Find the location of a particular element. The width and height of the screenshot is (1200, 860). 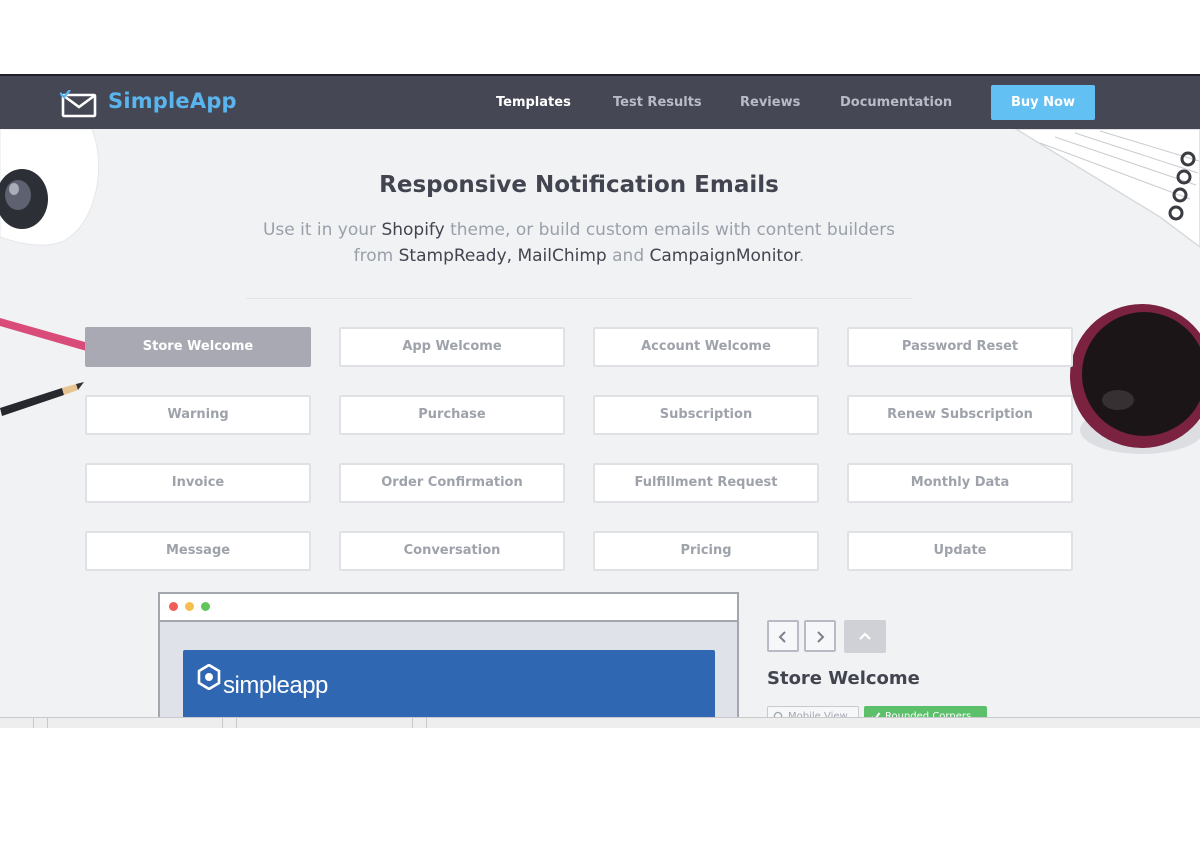

email-logo-text: simpleapp is located at coordinates (275, 685).